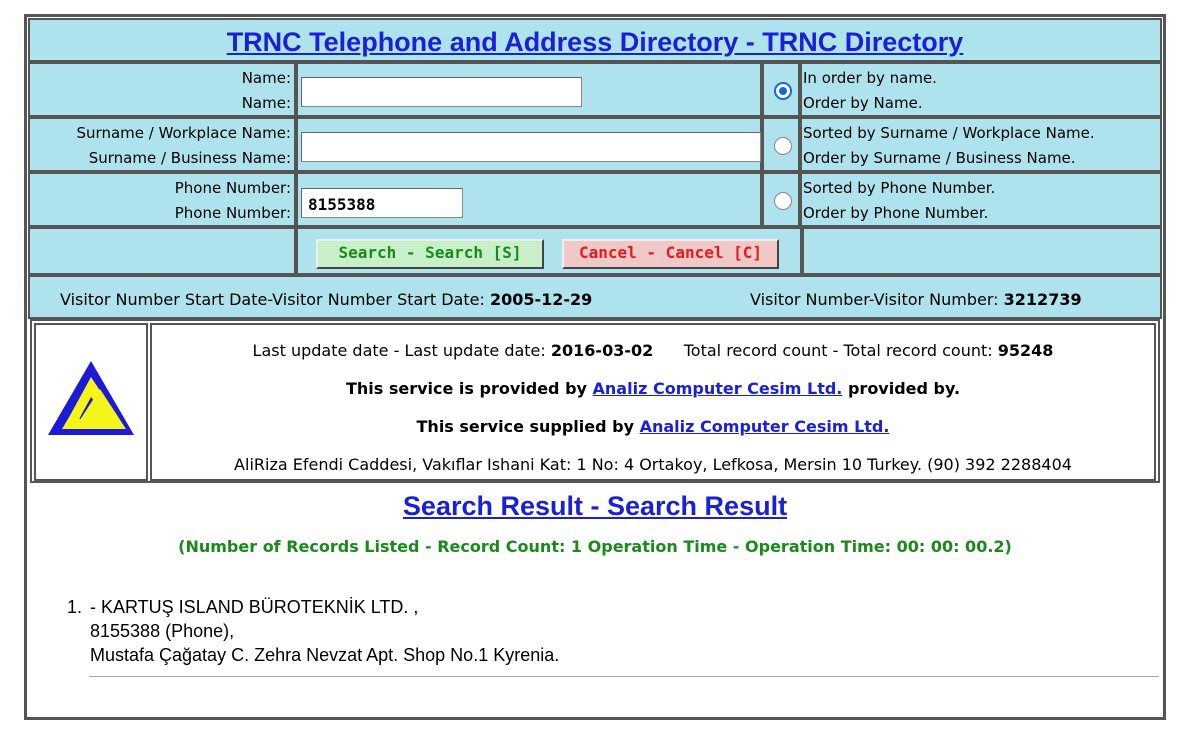 This screenshot has height=741, width=1181. I want to click on surname-label-1: Surname / Workplace Name:, so click(183, 133).